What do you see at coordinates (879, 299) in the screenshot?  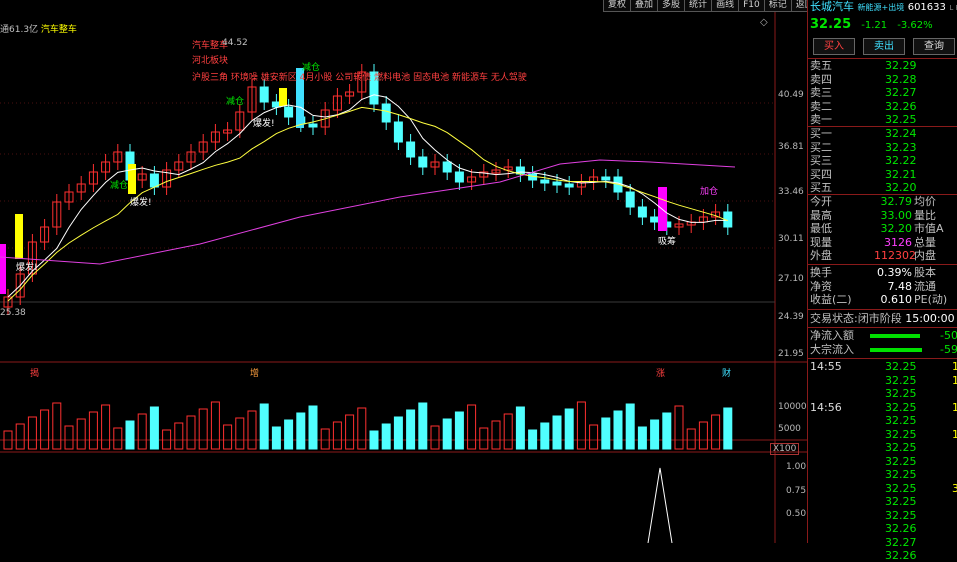 I see `stats2-row: 收益(二) 0.610 PE(动)` at bounding box center [879, 299].